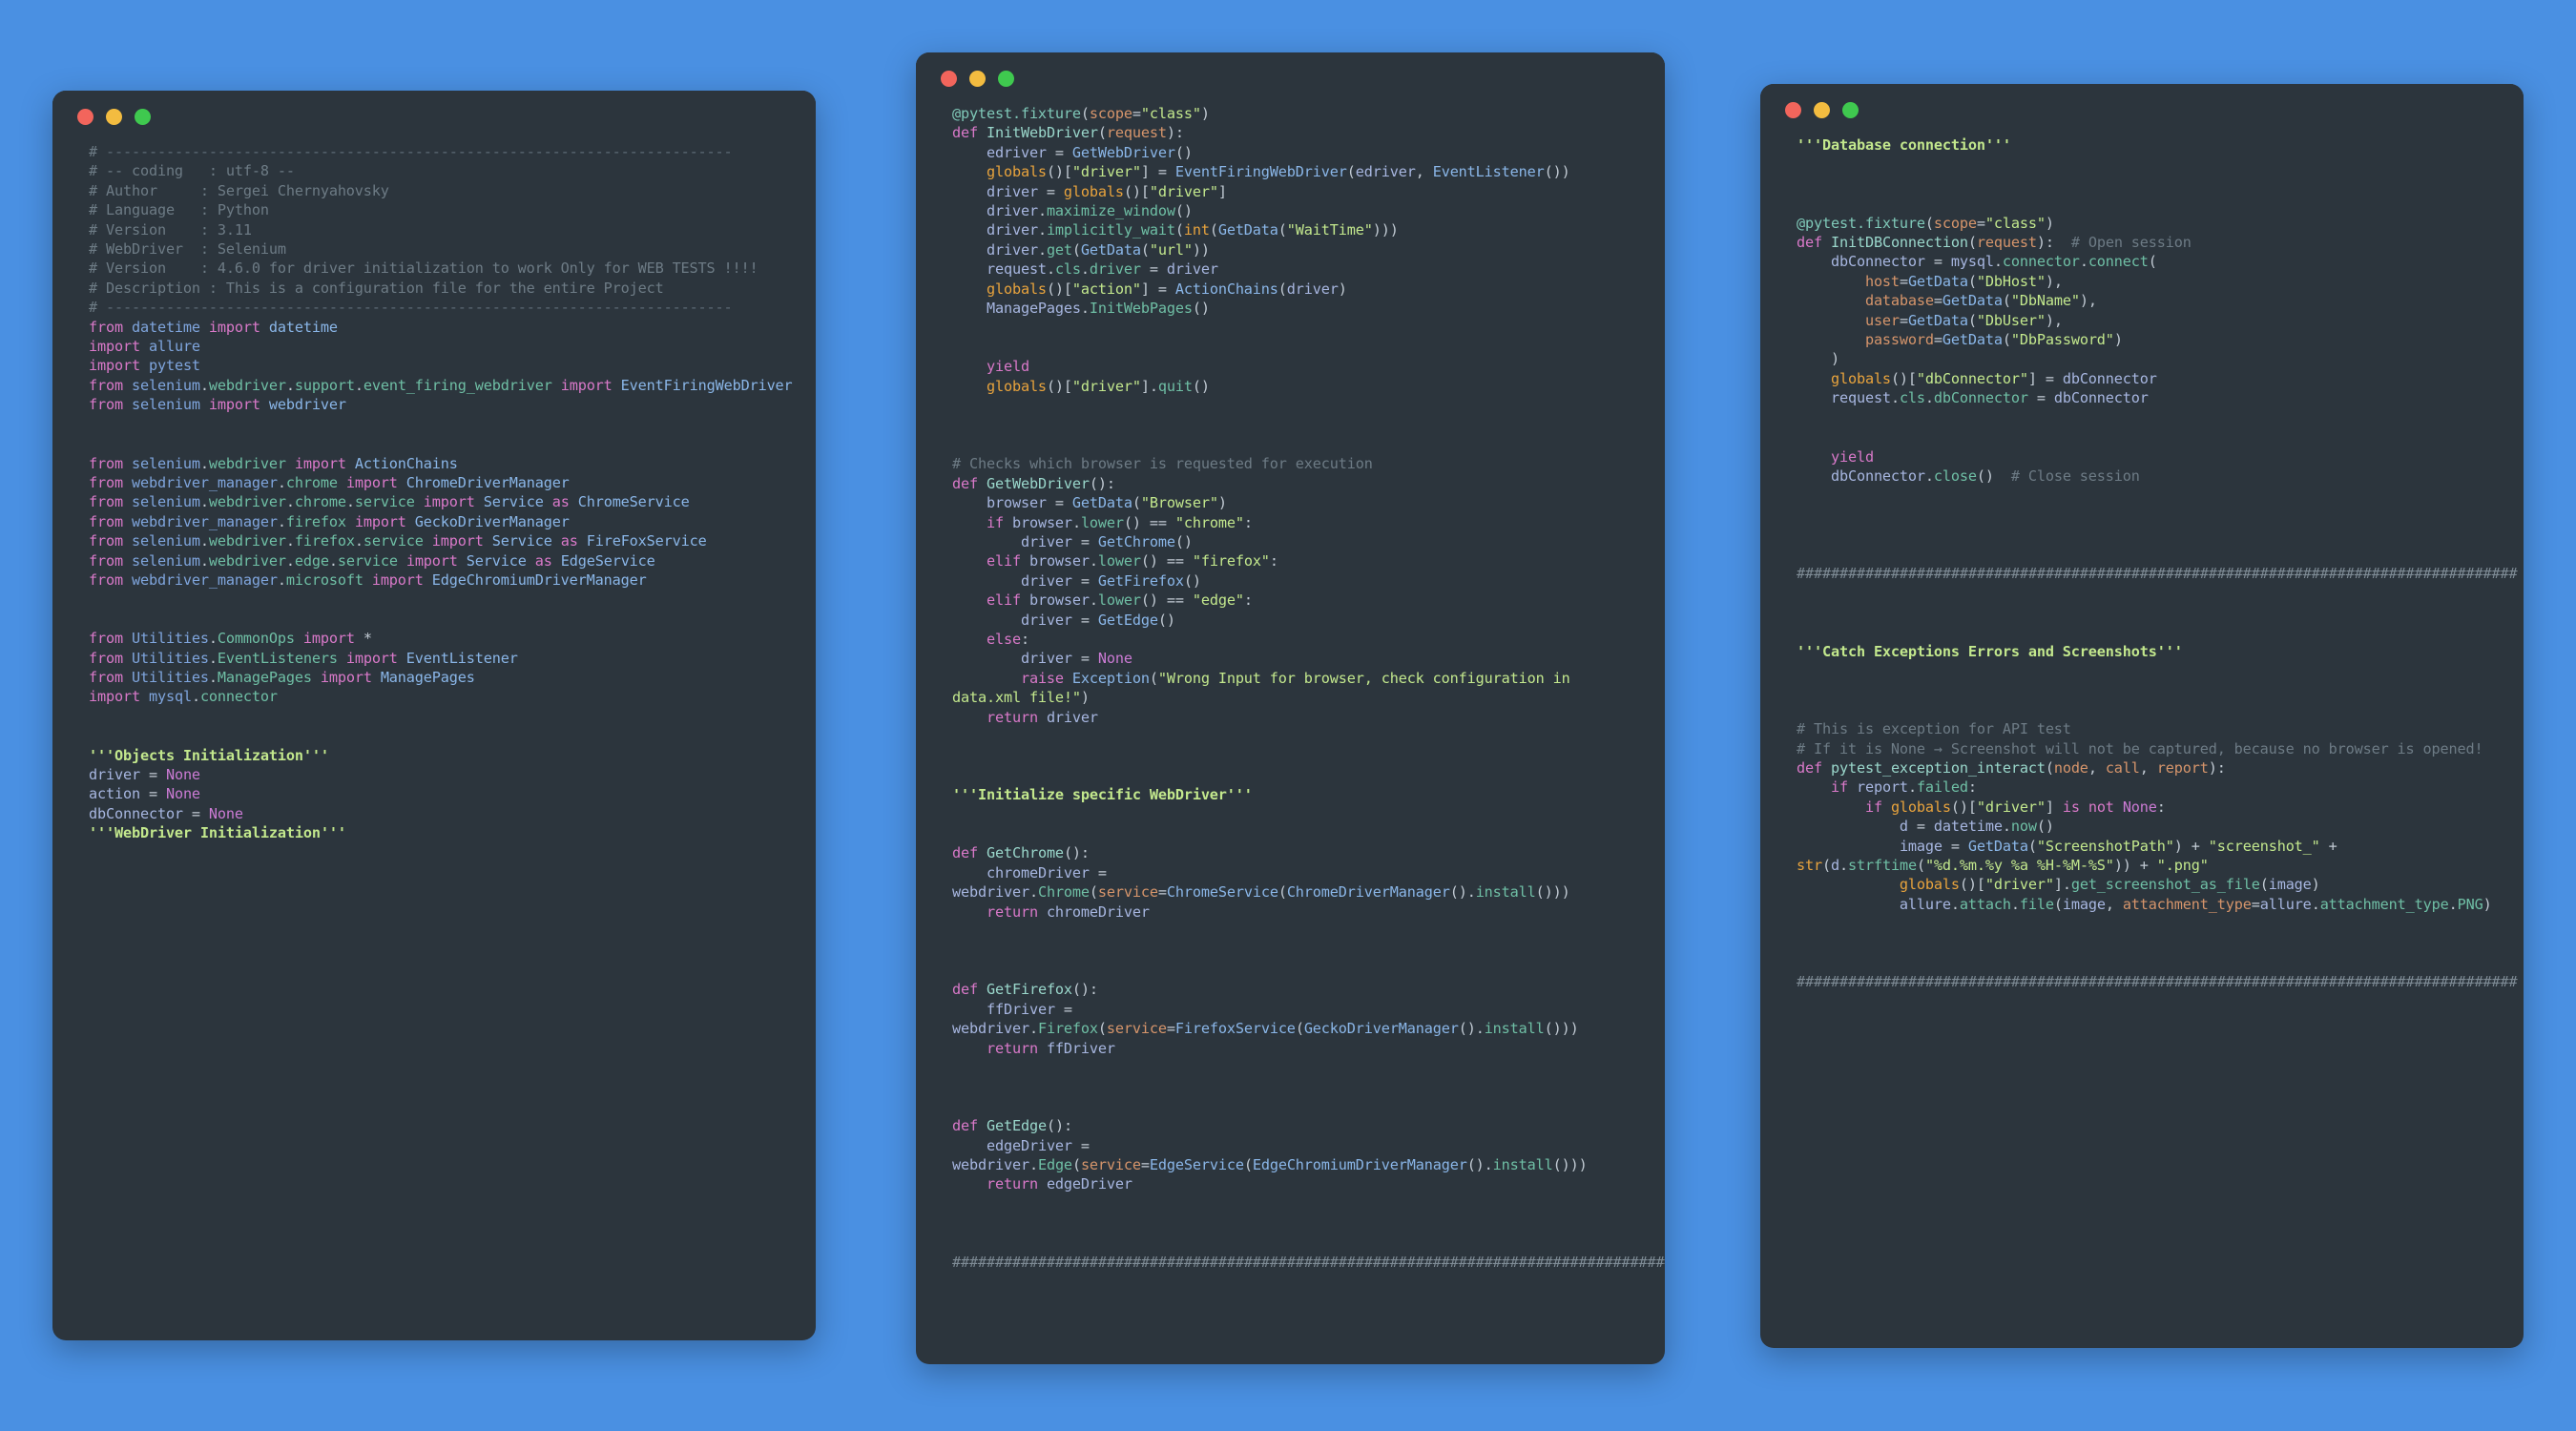  Describe the element at coordinates (170, 229) in the screenshot. I see `code-token: # Version : 3.11` at that location.